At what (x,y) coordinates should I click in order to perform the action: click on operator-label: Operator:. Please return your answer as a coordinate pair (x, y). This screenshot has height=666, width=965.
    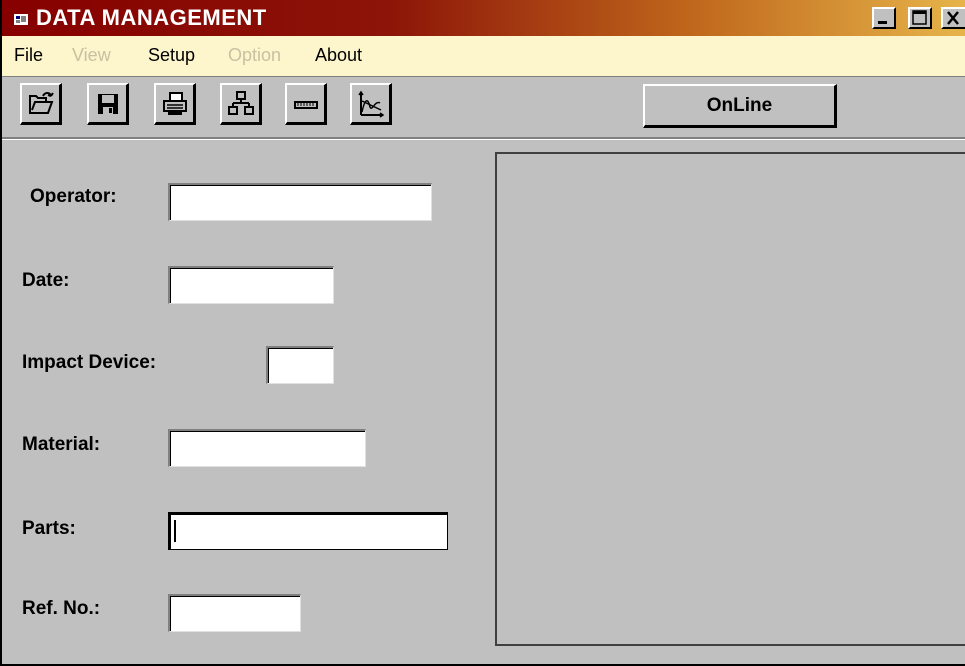
    Looking at the image, I should click on (73, 196).